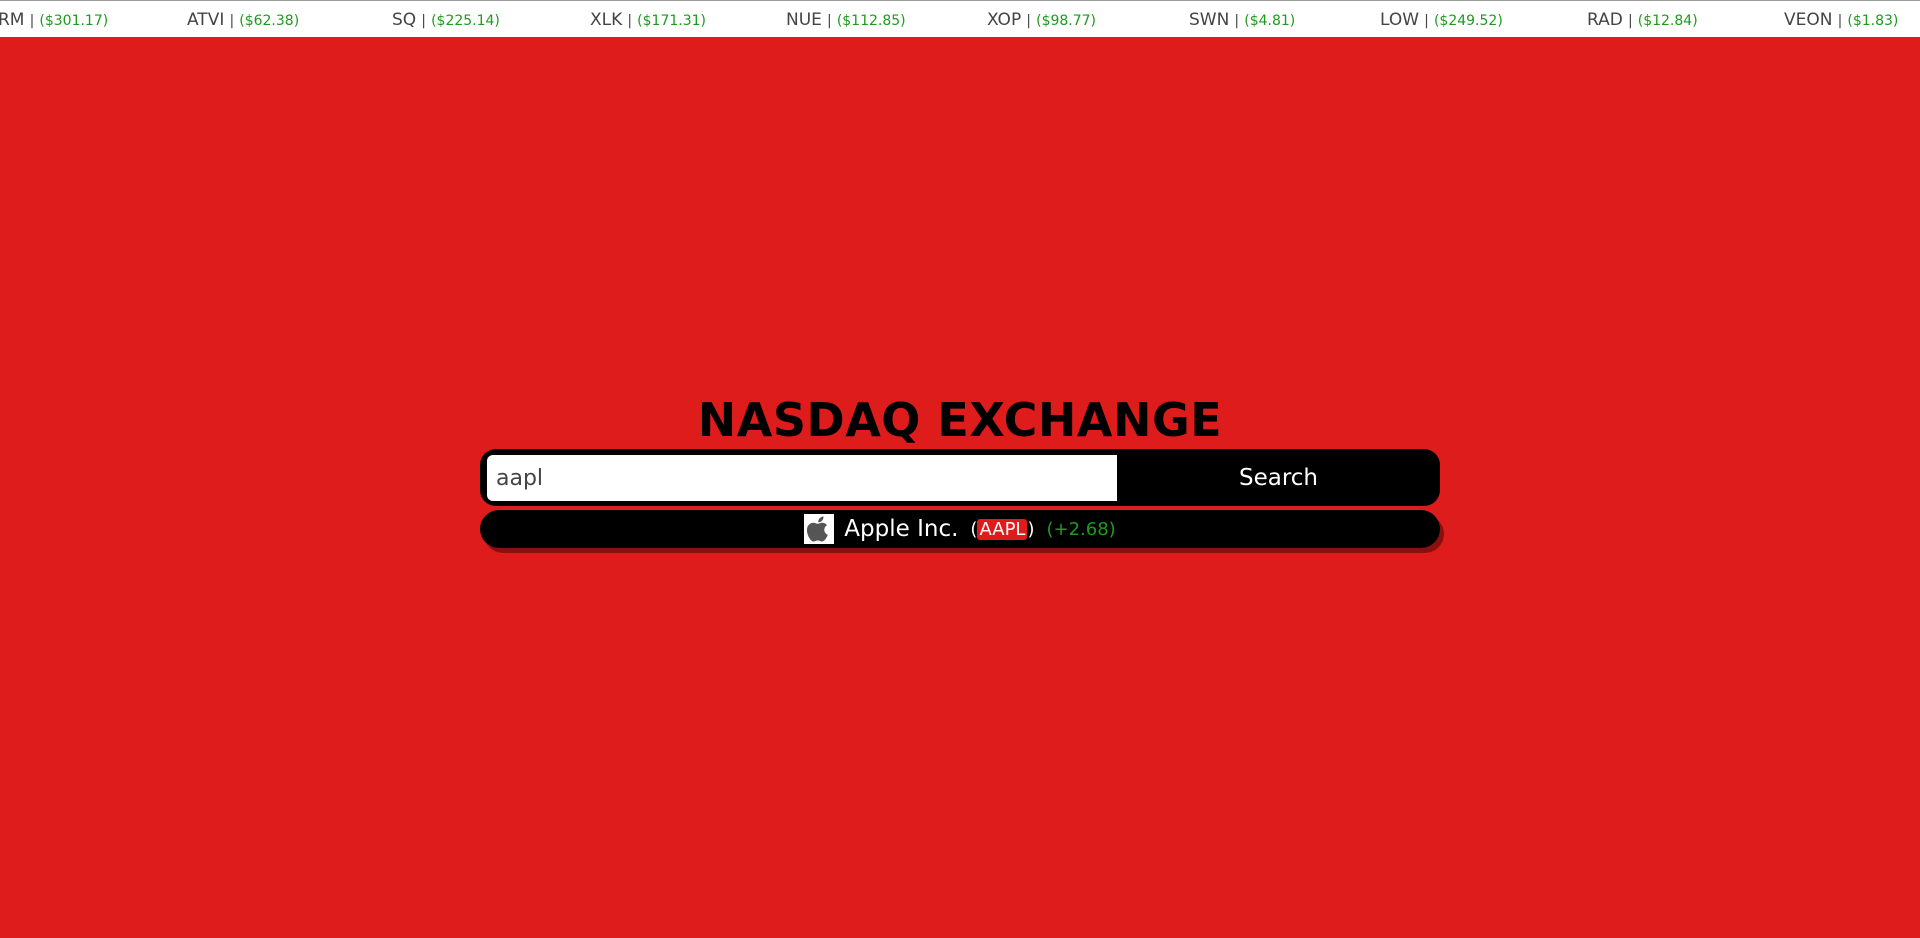 The height and width of the screenshot is (938, 1920). I want to click on ticker-item: NUE | ($112.85), so click(846, 20).